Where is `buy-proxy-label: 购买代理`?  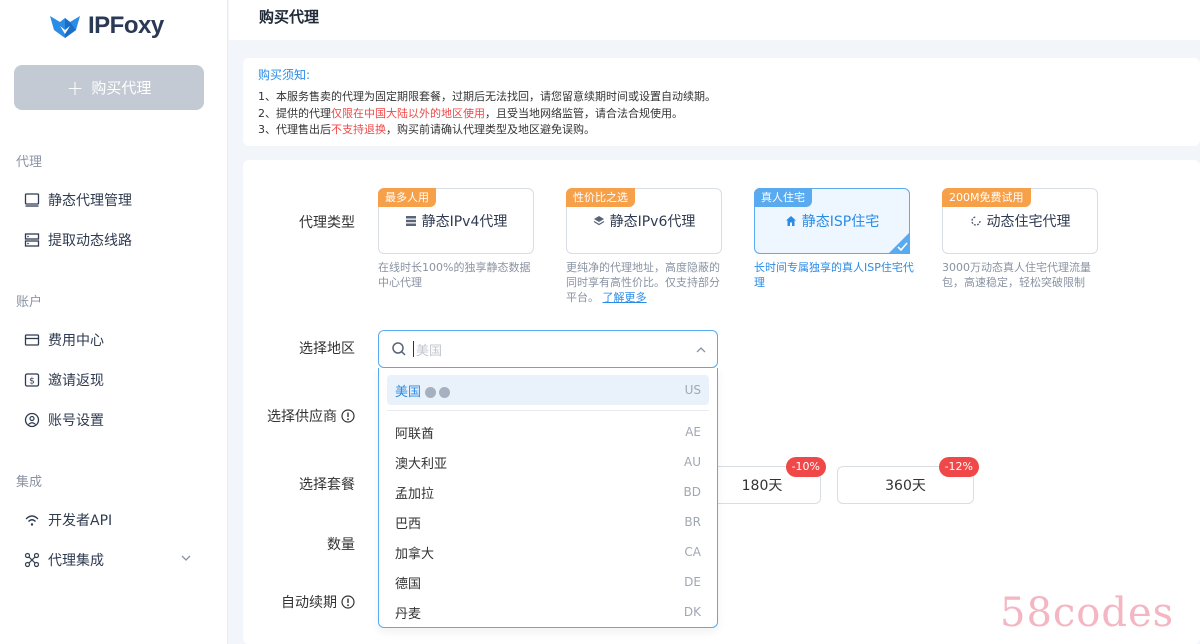
buy-proxy-label: 购买代理 is located at coordinates (121, 88).